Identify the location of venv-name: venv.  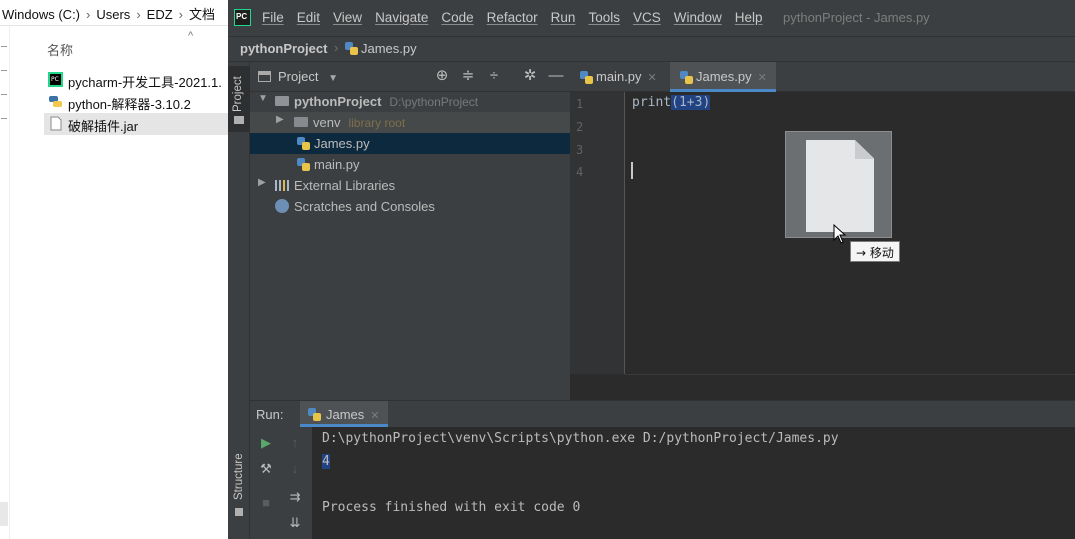
(327, 122).